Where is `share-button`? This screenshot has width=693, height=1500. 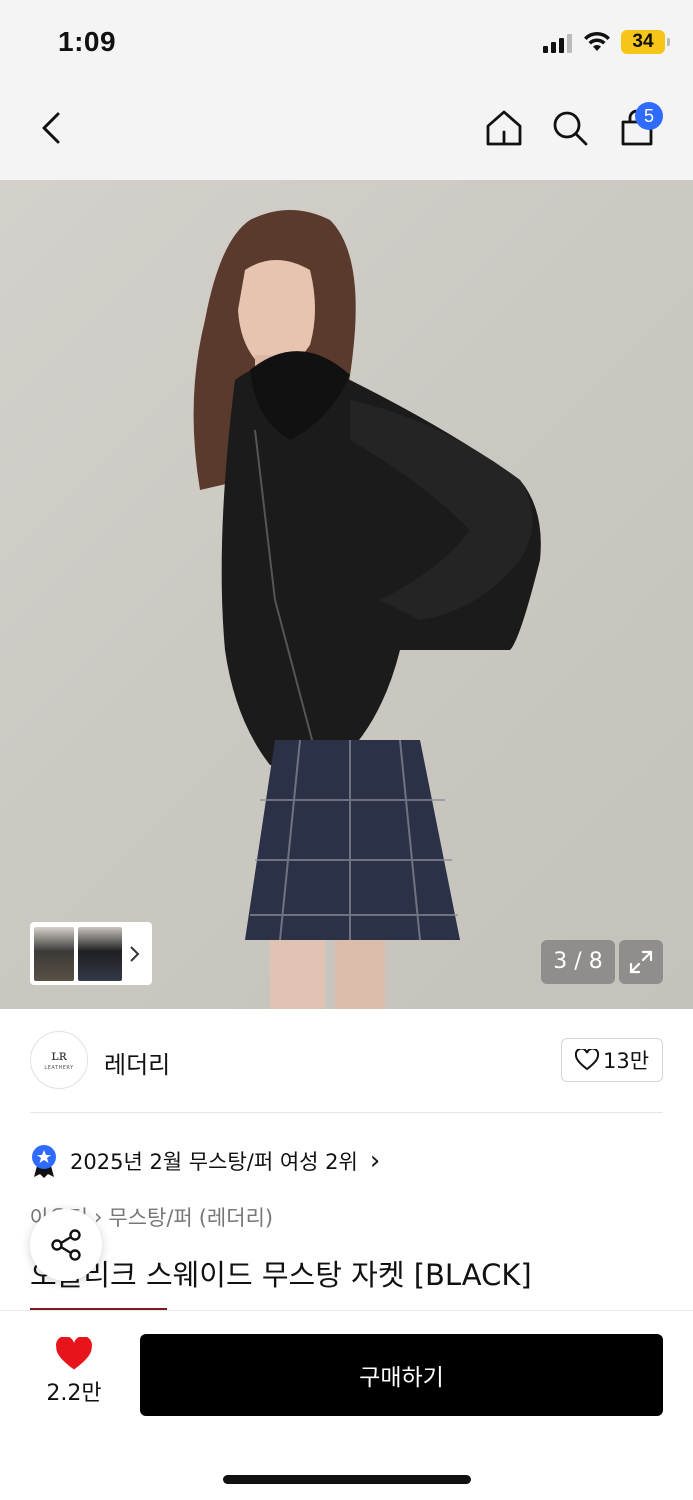 share-button is located at coordinates (66, 1245).